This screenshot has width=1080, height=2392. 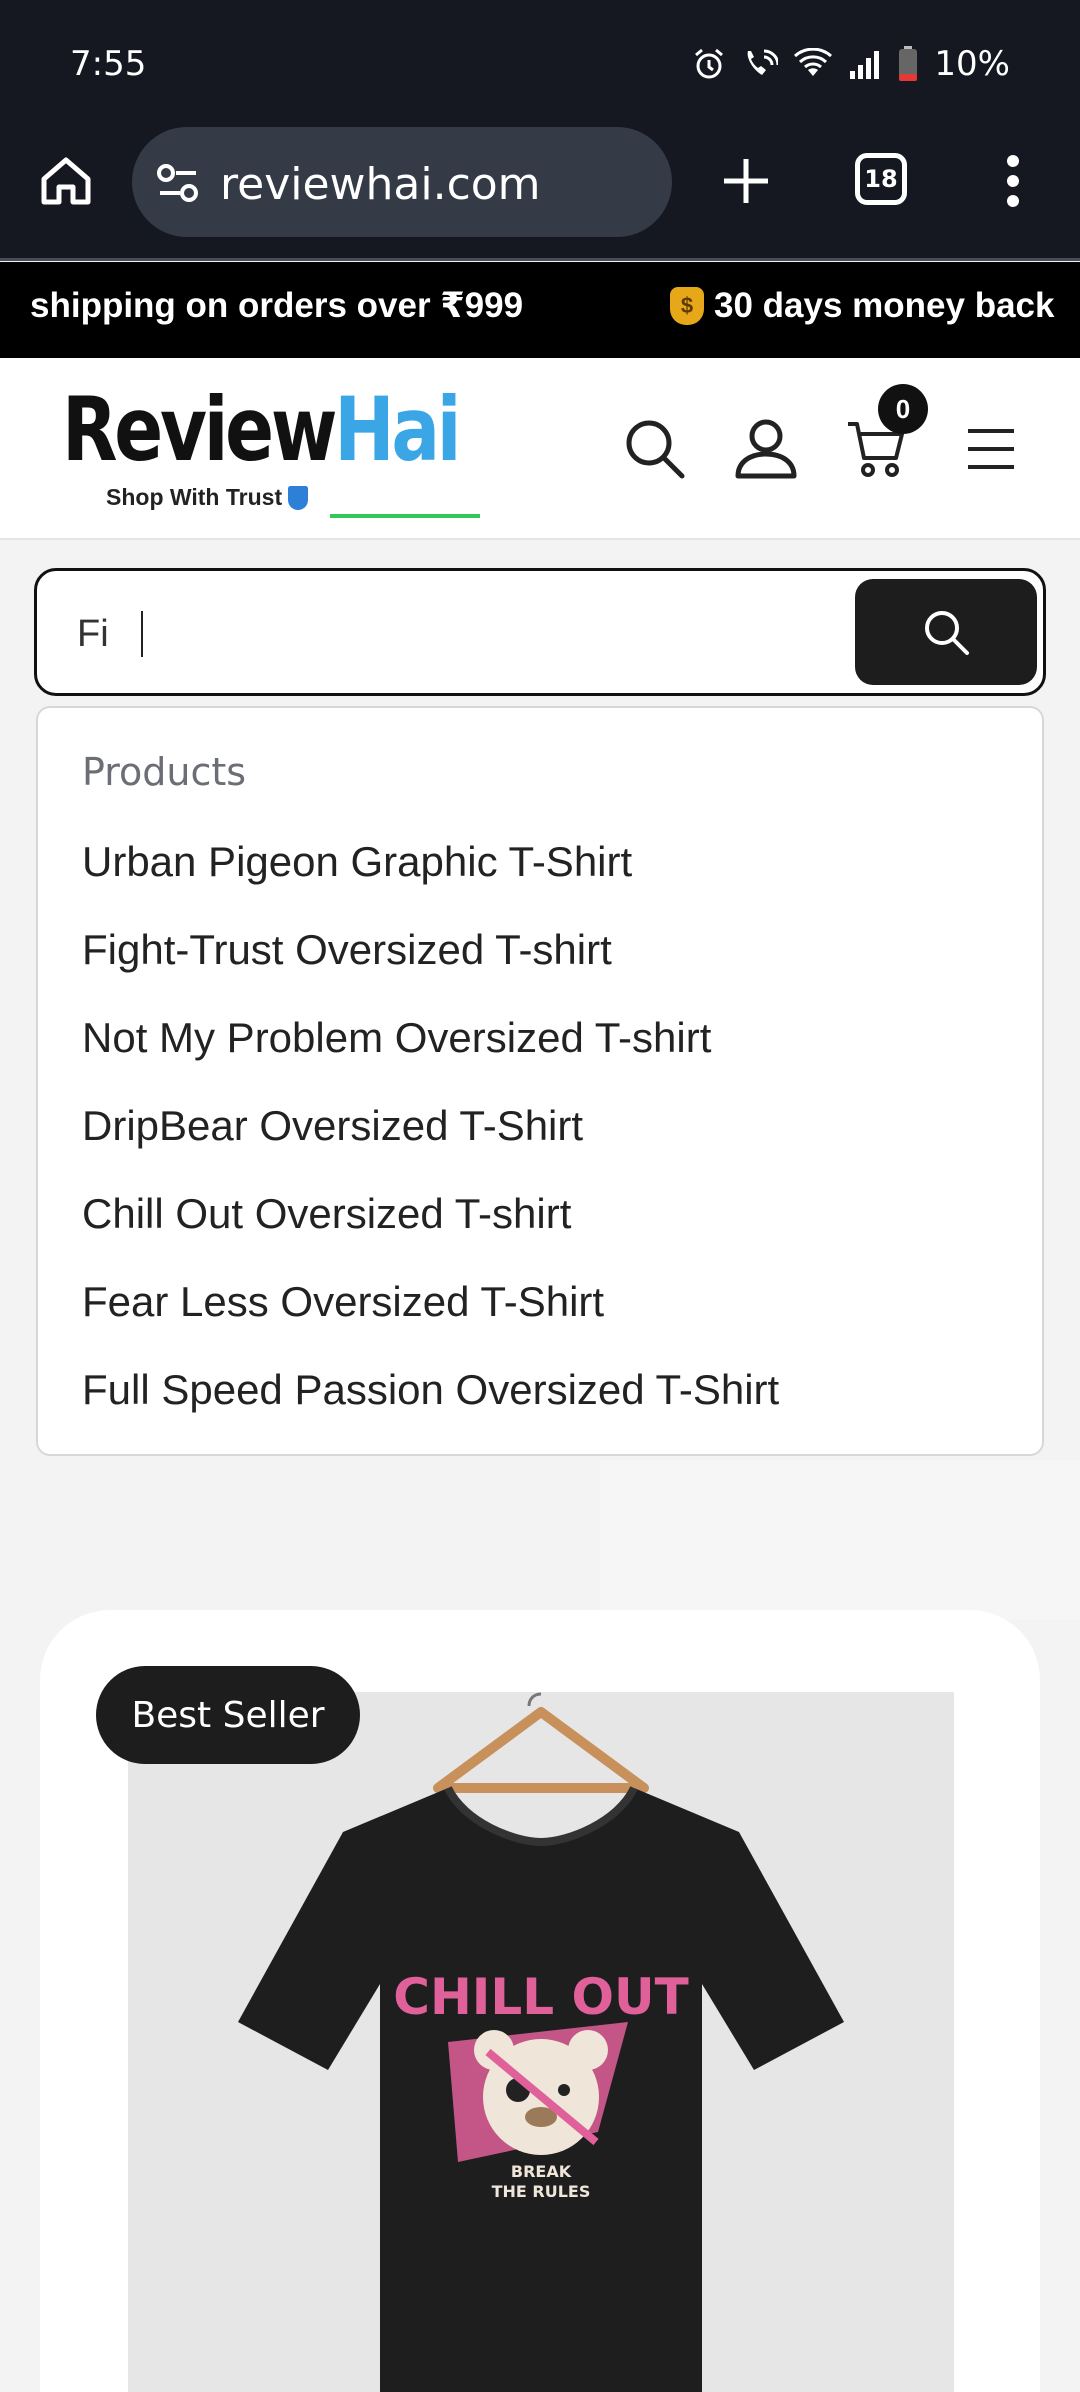 I want to click on signal-icon, so click(x=865, y=64).